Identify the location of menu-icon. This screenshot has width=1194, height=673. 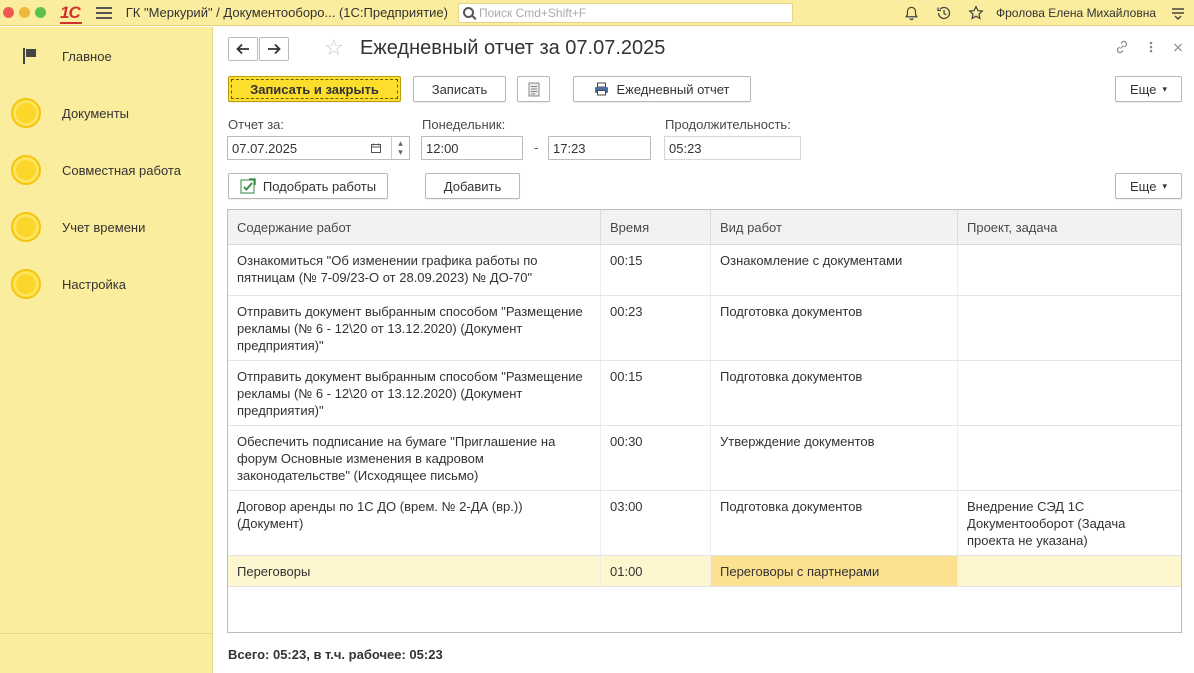
(103, 12).